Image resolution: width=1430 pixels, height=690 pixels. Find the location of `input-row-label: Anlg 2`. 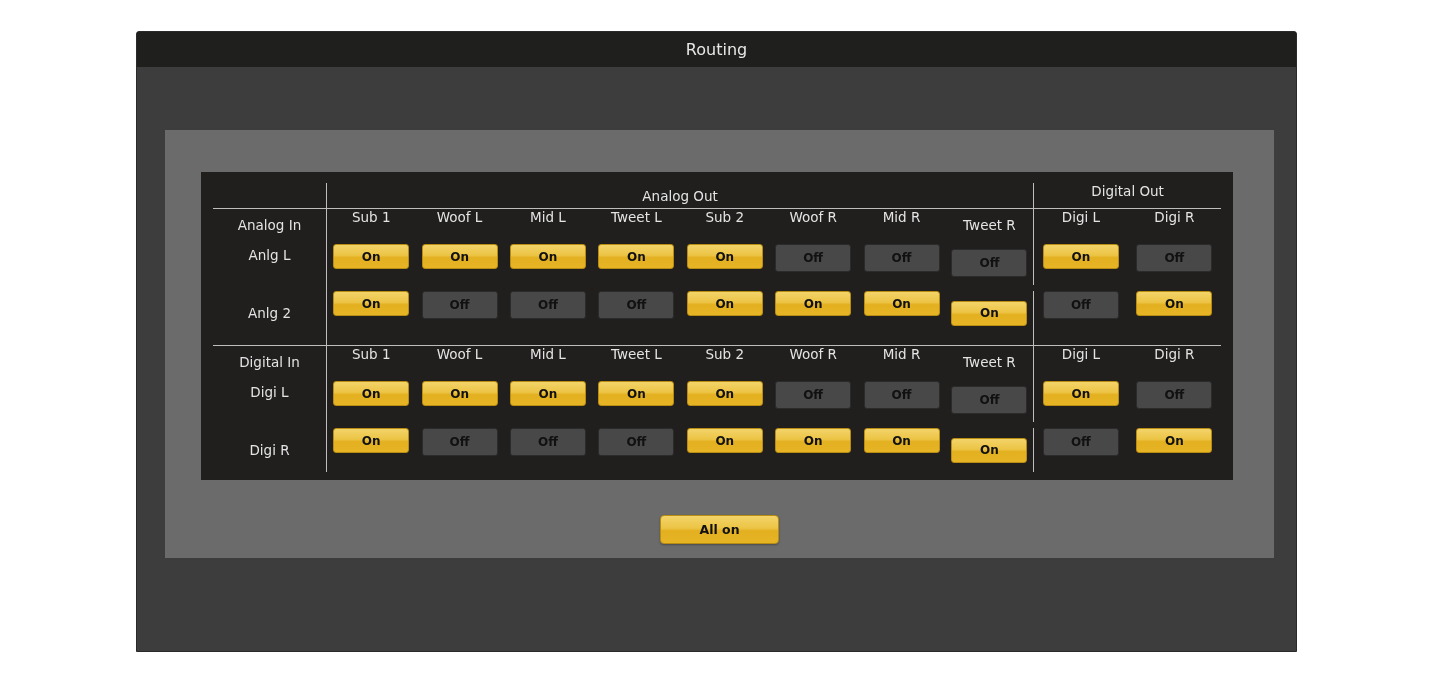

input-row-label: Anlg 2 is located at coordinates (269, 313).